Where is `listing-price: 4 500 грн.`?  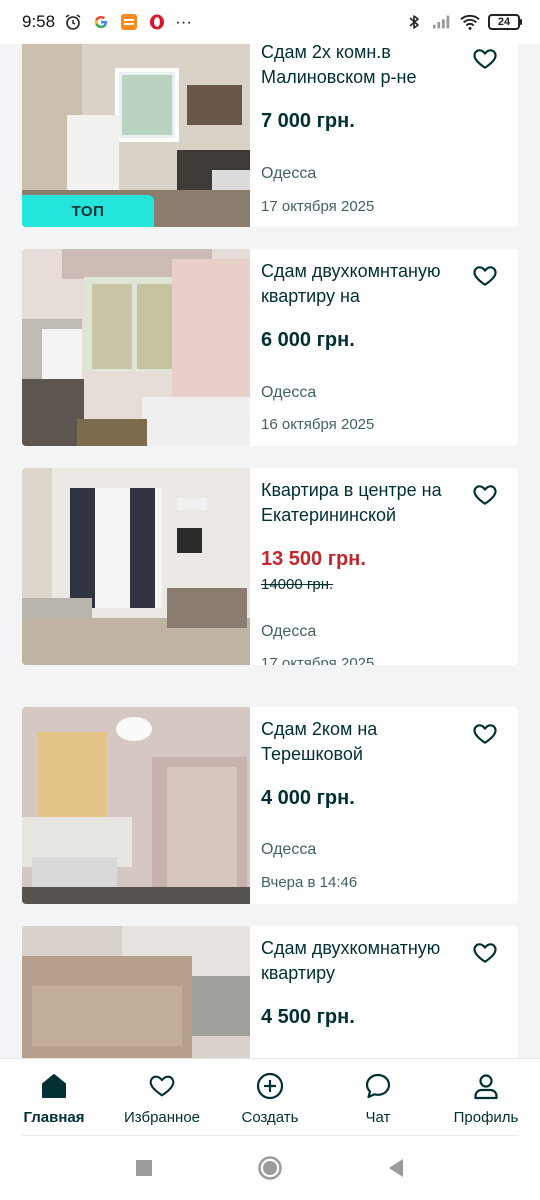
listing-price: 4 500 грн. is located at coordinates (308, 1017).